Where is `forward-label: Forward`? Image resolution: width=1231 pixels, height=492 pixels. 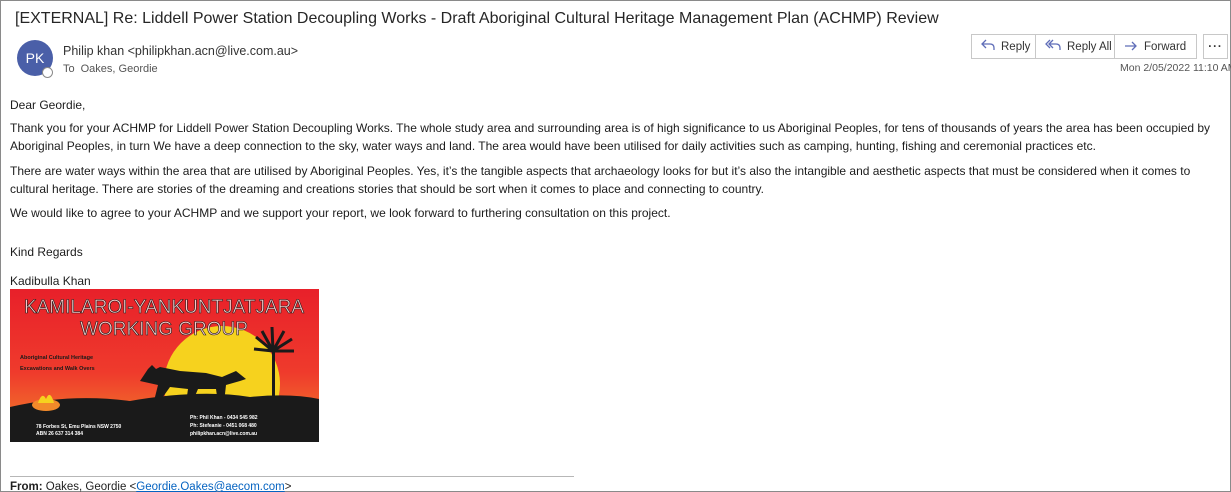 forward-label: Forward is located at coordinates (1165, 46).